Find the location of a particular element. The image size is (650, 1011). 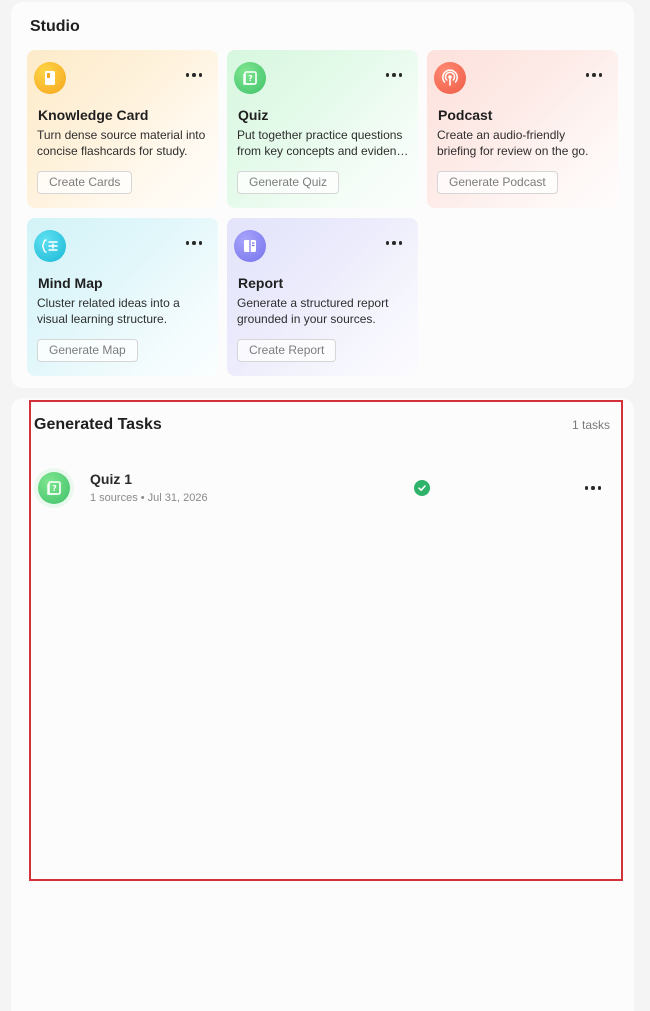

card-title: Knowledge Card is located at coordinates (93, 115).